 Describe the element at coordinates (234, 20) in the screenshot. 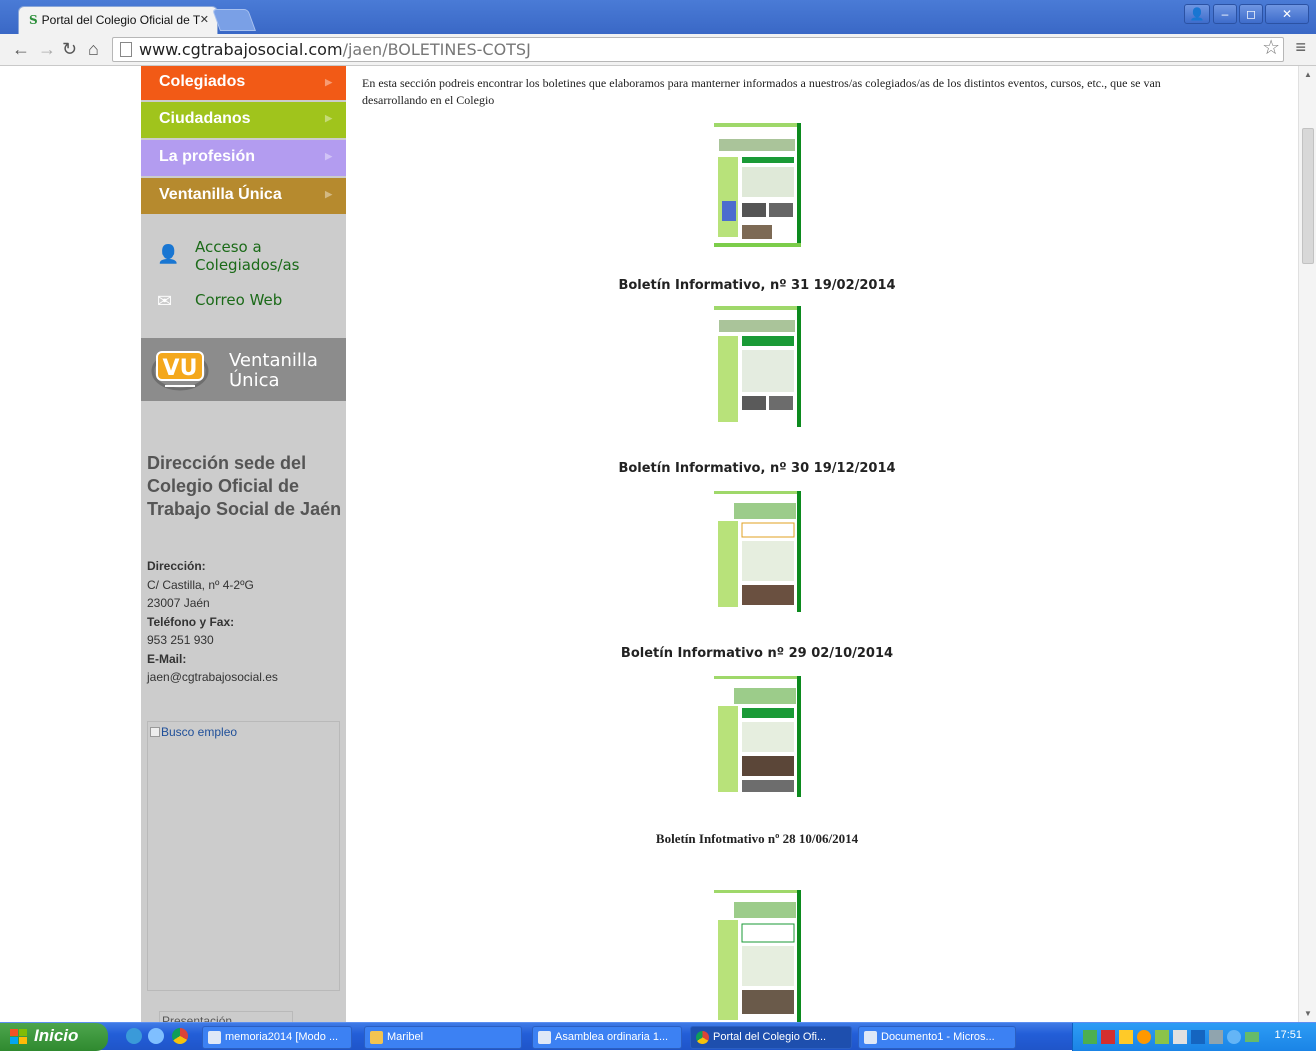

I see `new-tab-button` at that location.